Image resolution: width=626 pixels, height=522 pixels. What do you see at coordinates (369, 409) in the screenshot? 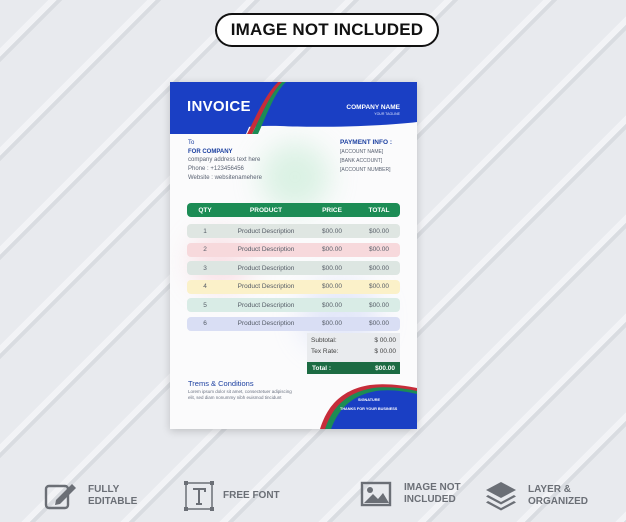
I see `thanks-text: THANKS FOR YOUR BUSINESS` at bounding box center [369, 409].